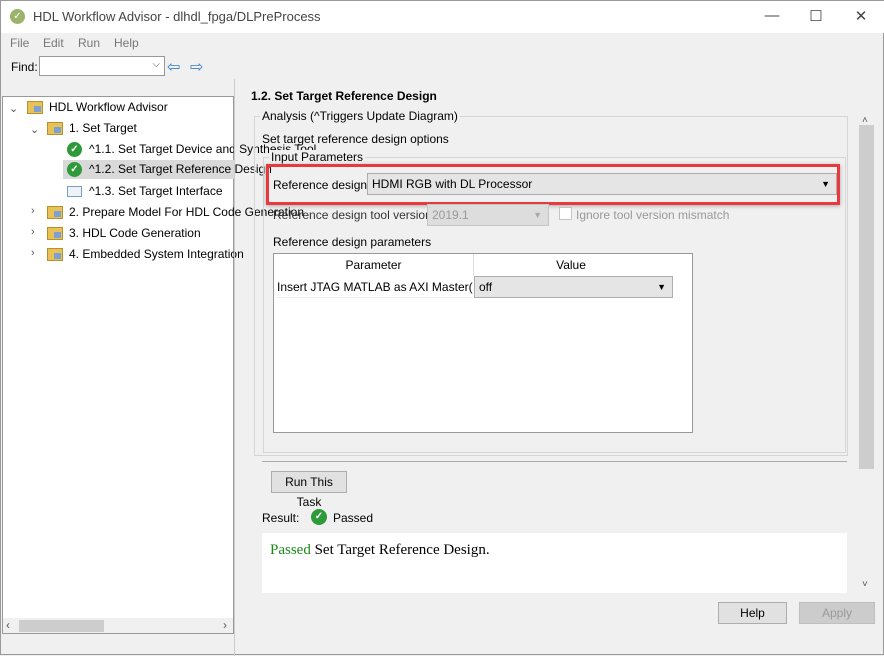 Image resolution: width=884 pixels, height=656 pixels. I want to click on tree-item-1-2: ✓ ^1.2. Set Target Reference Design, so click(167, 169).